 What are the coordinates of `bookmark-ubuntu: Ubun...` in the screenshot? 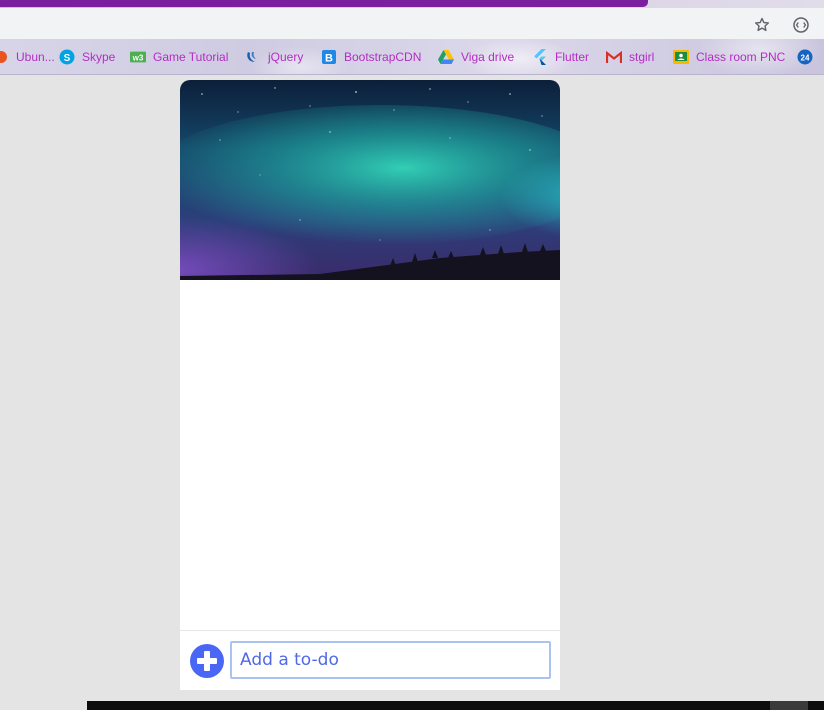 It's located at (27, 57).